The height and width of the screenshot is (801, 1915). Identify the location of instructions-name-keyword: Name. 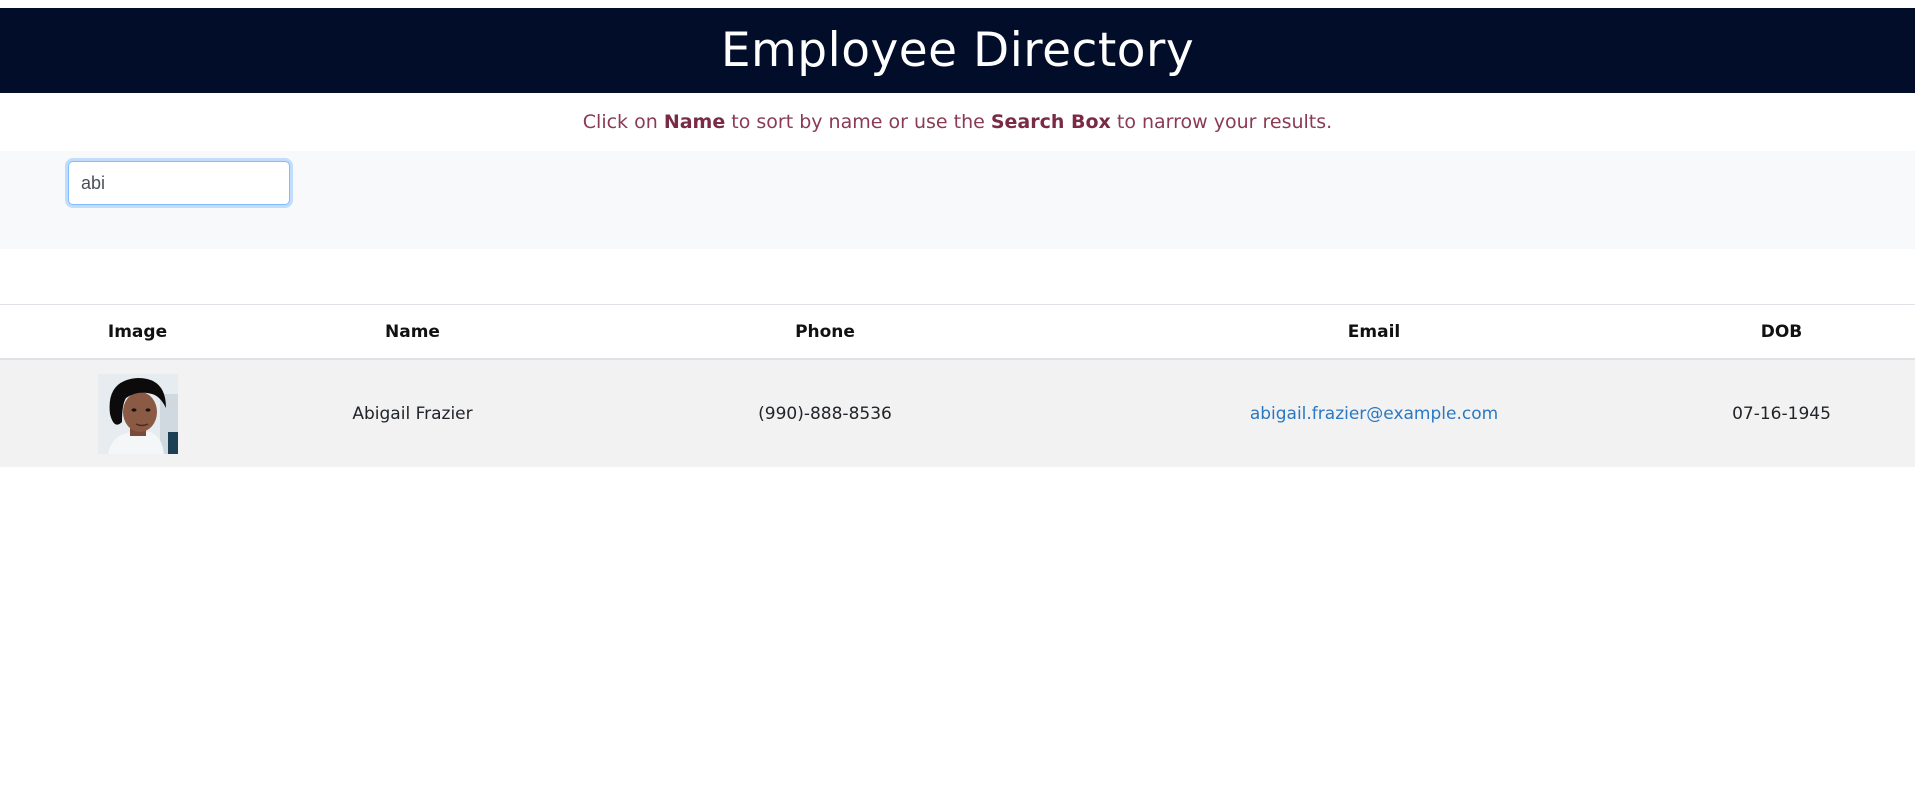
(694, 122).